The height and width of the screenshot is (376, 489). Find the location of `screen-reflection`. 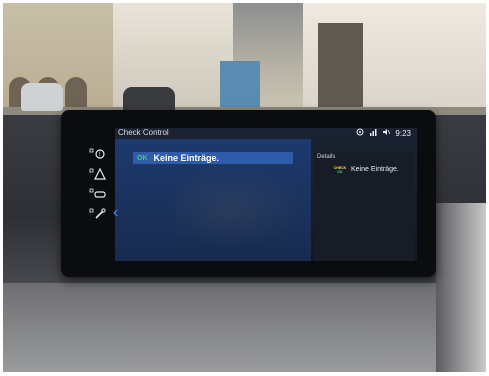

screen-reflection is located at coordinates (245, 208).